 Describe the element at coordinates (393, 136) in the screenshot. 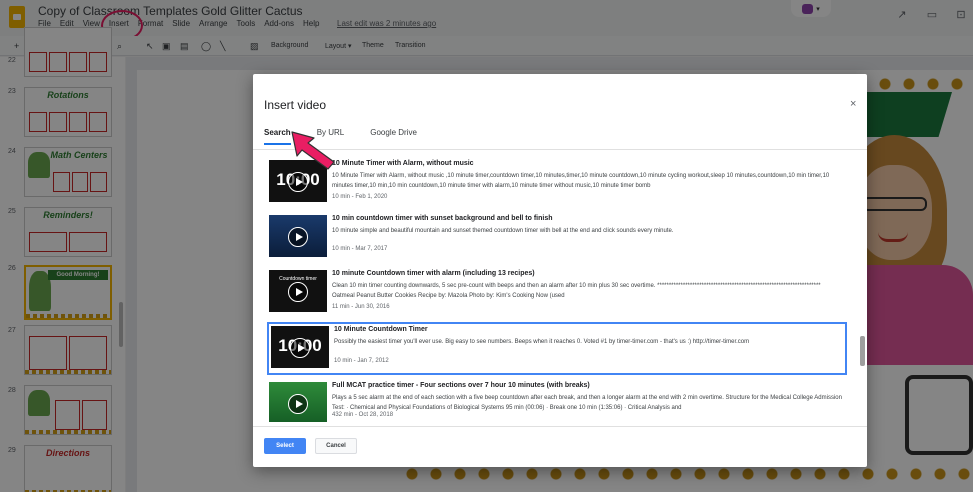

I see `tab-google-drive: Google Drive` at that location.